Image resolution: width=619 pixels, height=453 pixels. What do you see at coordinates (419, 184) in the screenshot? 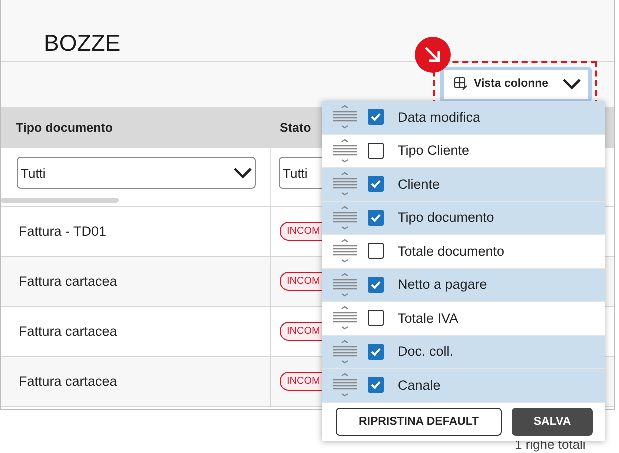
I see `option-label: Cliente` at bounding box center [419, 184].